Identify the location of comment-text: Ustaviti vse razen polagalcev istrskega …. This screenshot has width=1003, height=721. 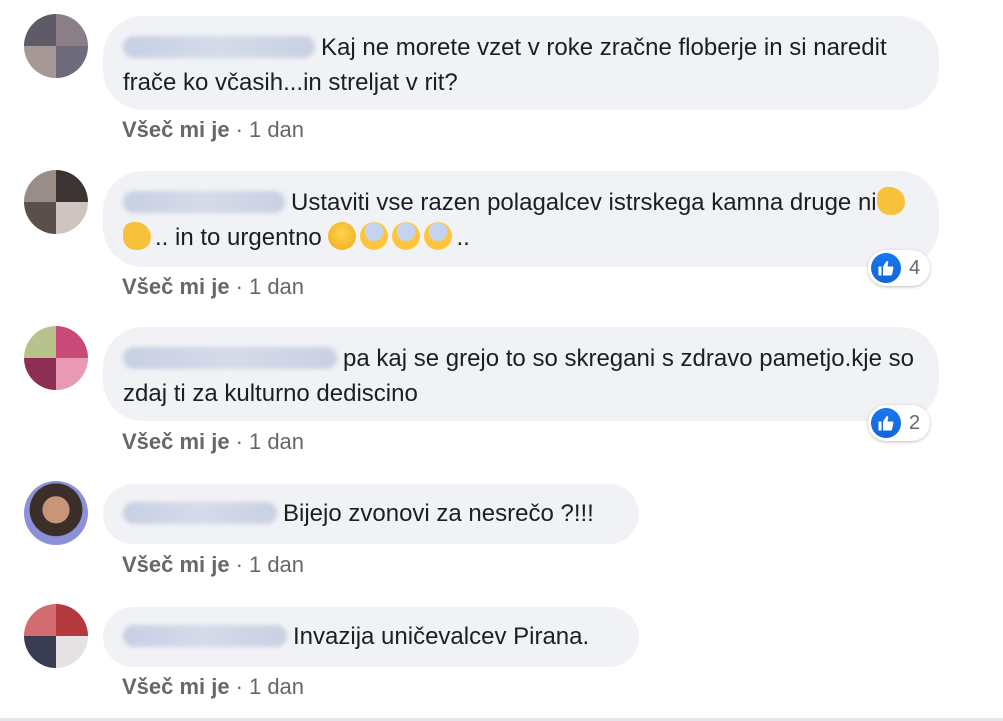
(584, 202).